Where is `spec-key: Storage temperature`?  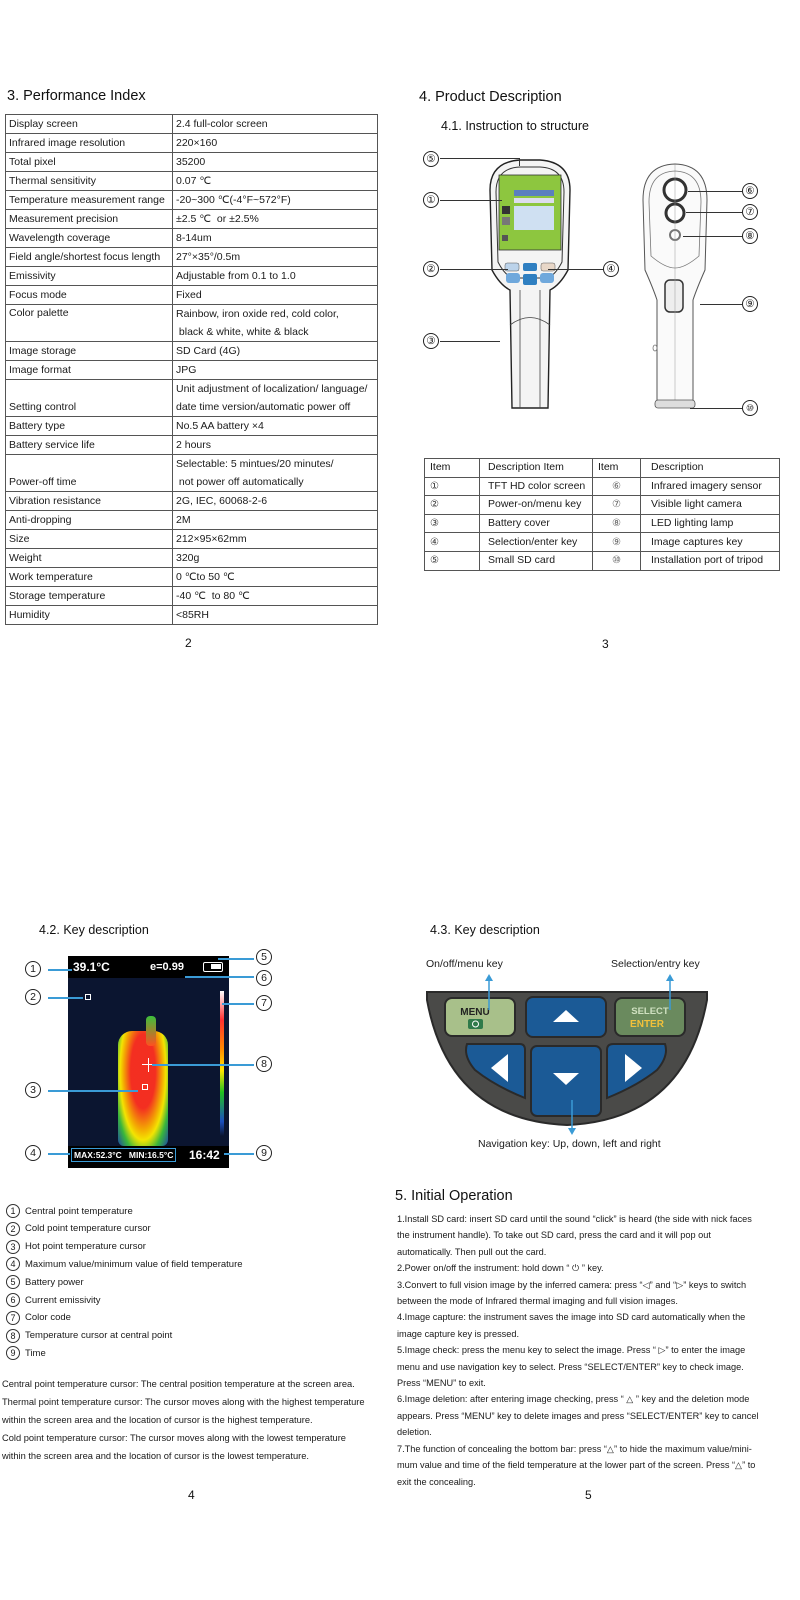 spec-key: Storage temperature is located at coordinates (89, 596).